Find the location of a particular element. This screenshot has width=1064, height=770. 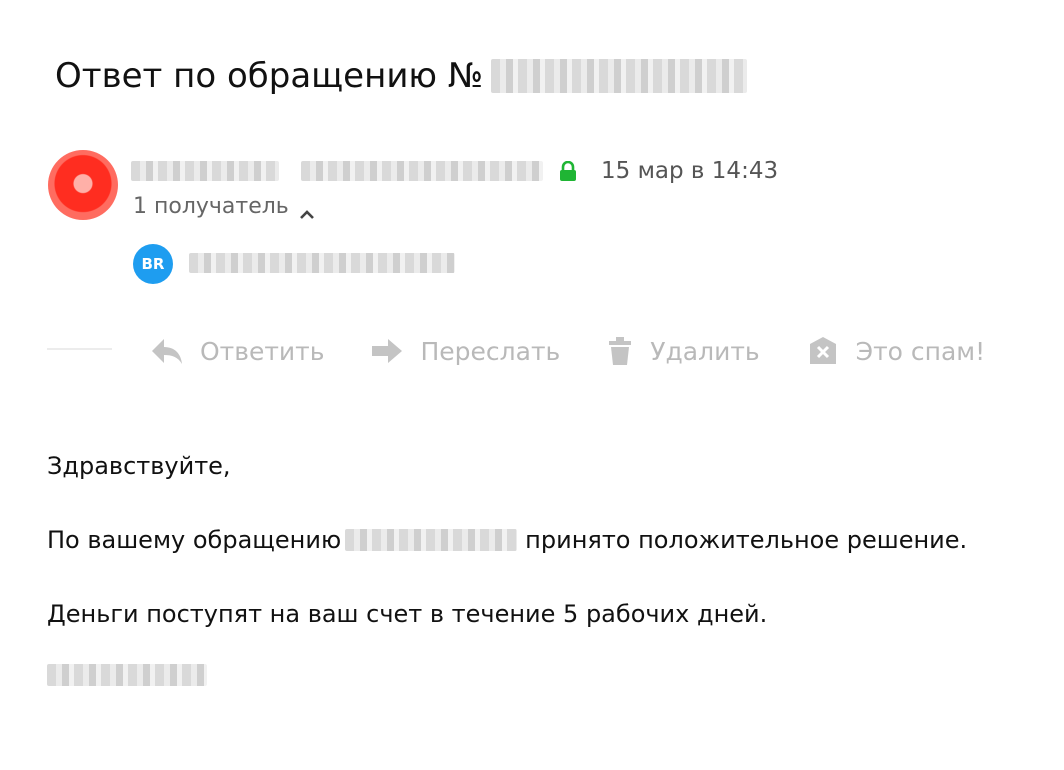

recipient-email-redacted is located at coordinates (322, 263).